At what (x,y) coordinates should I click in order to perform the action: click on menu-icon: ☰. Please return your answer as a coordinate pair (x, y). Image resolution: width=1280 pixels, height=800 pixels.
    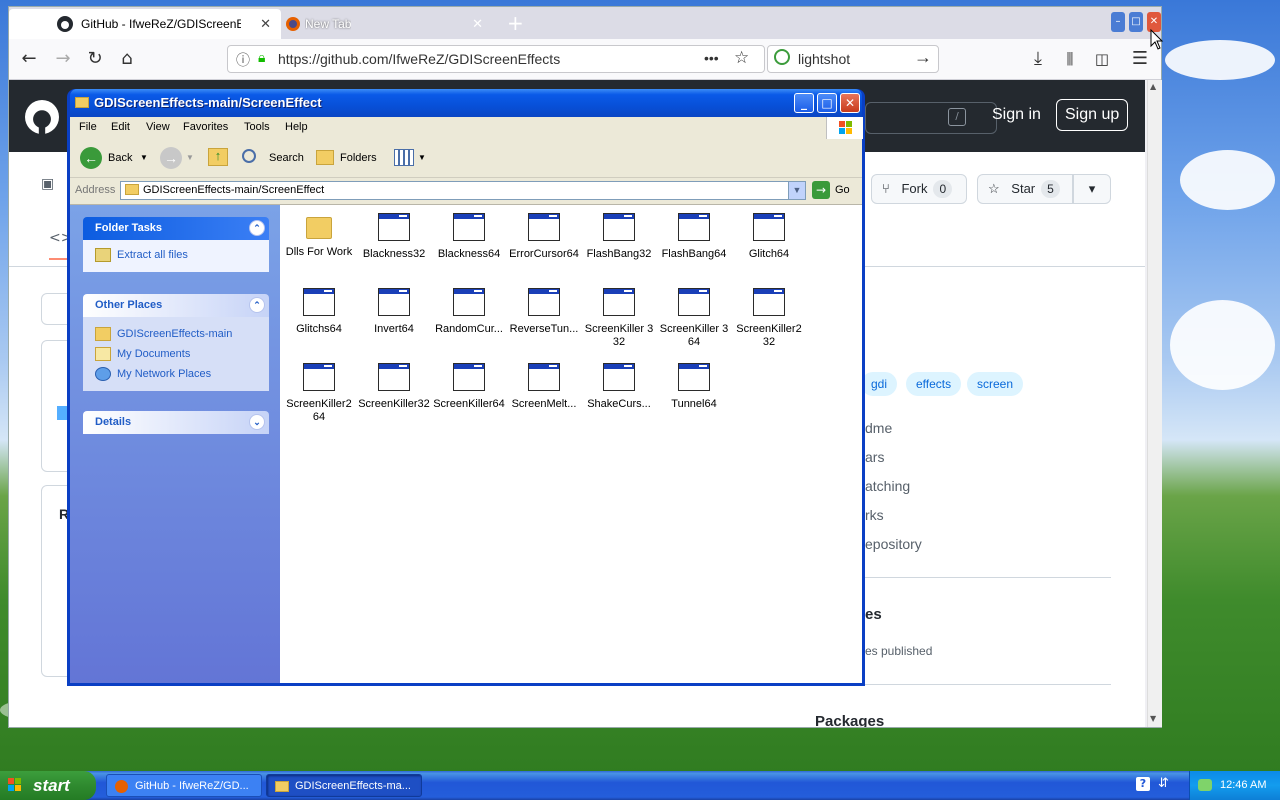
    Looking at the image, I should click on (1140, 59).